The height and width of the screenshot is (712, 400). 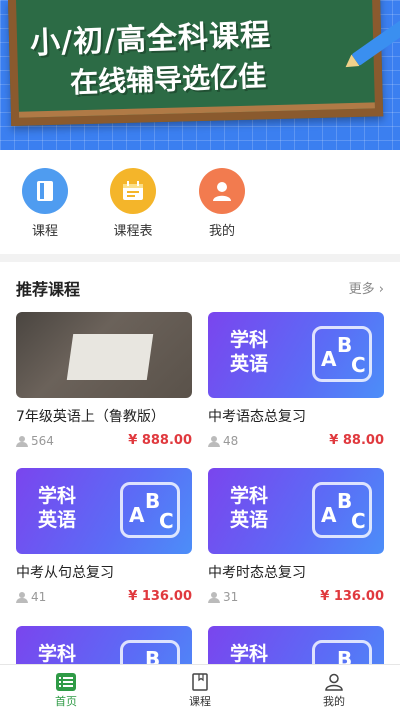 I want to click on tab-label: 我的, so click(x=334, y=701).